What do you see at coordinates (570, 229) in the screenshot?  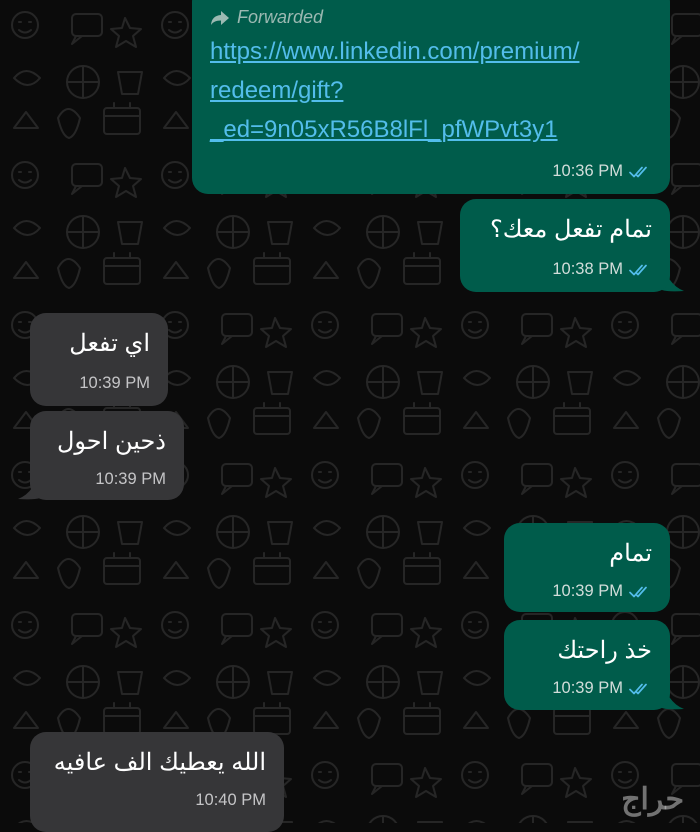 I see `message-text: تمام تفعل معك؟` at bounding box center [570, 229].